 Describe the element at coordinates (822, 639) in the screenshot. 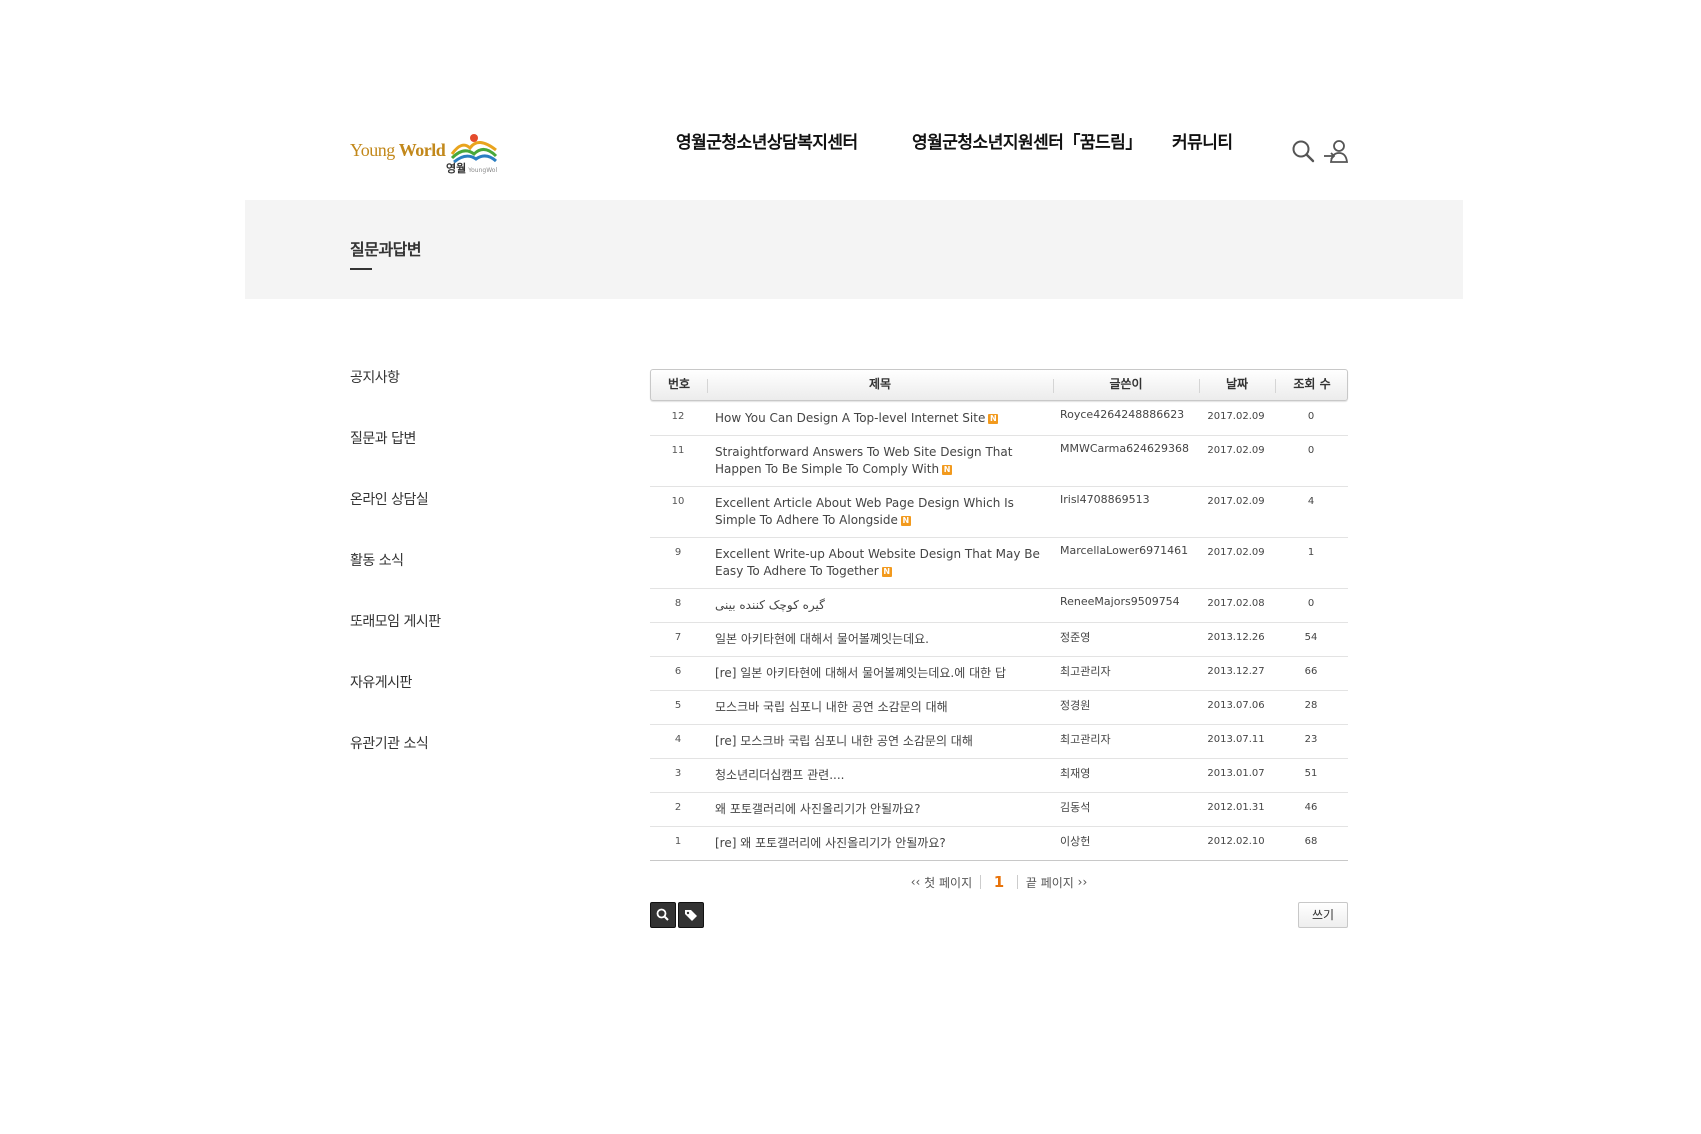

I see `row-title-text: 일본 아키타현에 대해서 물어볼꼐잇는데요.` at that location.